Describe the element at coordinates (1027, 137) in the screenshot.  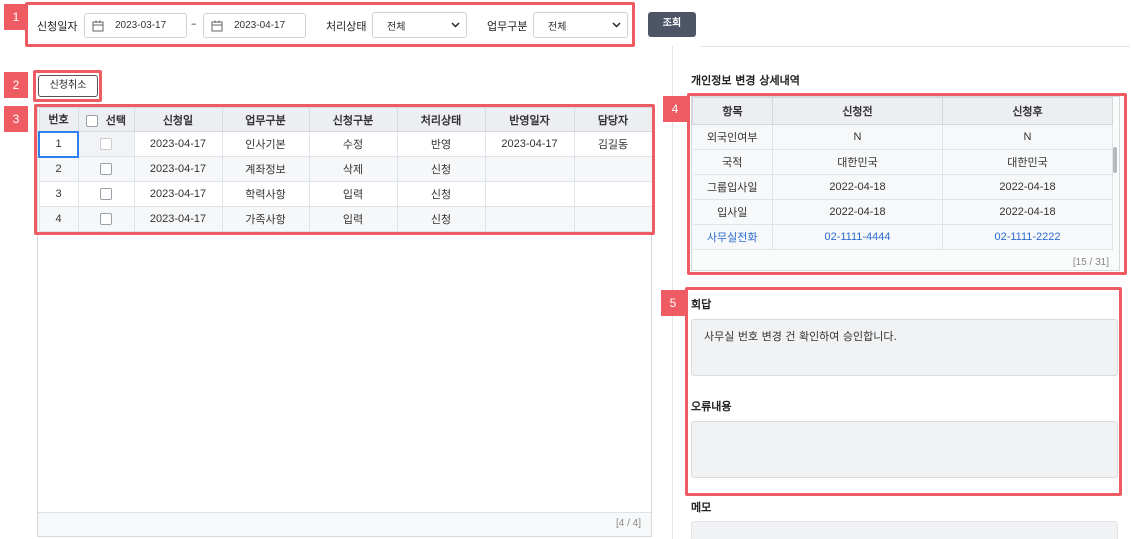
I see `detail-after: N` at that location.